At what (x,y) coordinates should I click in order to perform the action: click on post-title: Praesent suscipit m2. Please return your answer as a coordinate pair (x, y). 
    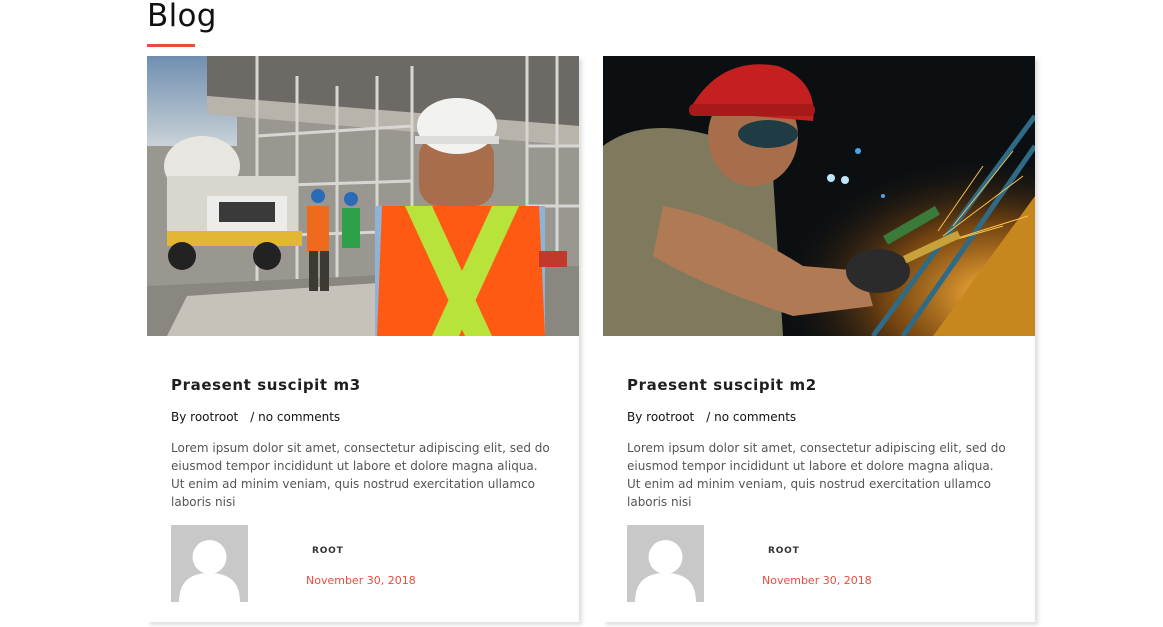
    Looking at the image, I should click on (722, 385).